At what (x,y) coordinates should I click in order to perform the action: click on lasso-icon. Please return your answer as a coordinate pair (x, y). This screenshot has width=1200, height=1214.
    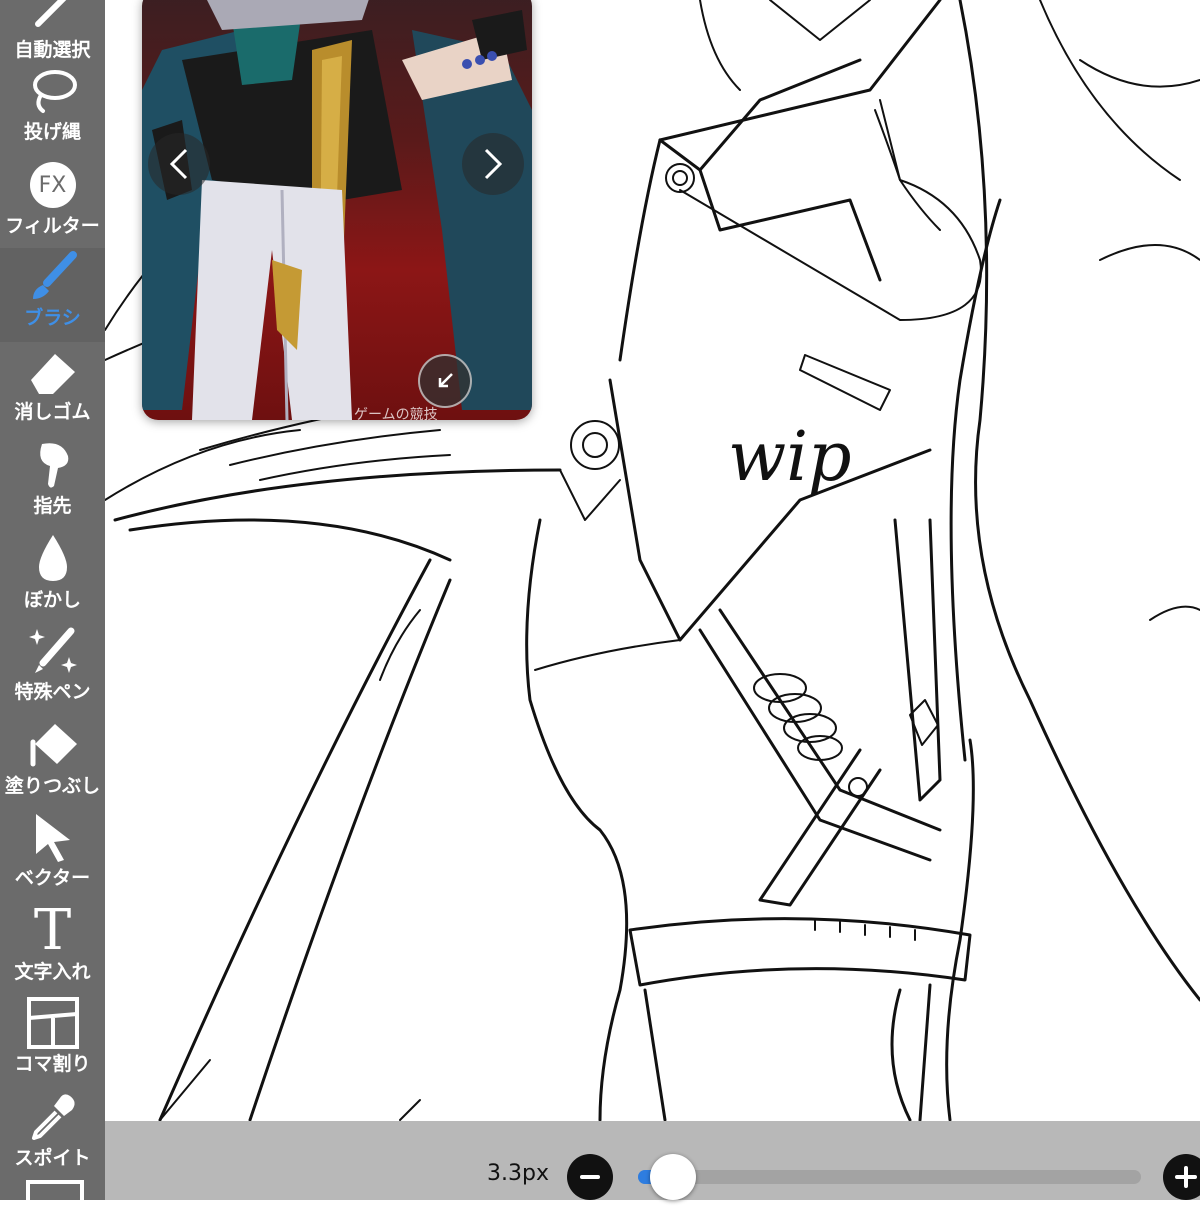
    Looking at the image, I should click on (53, 91).